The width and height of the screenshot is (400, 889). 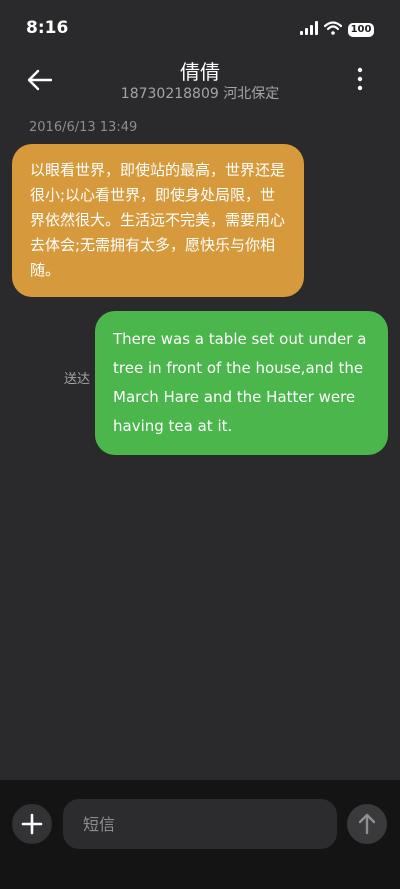 I want to click on message-composer, so click(x=200, y=834).